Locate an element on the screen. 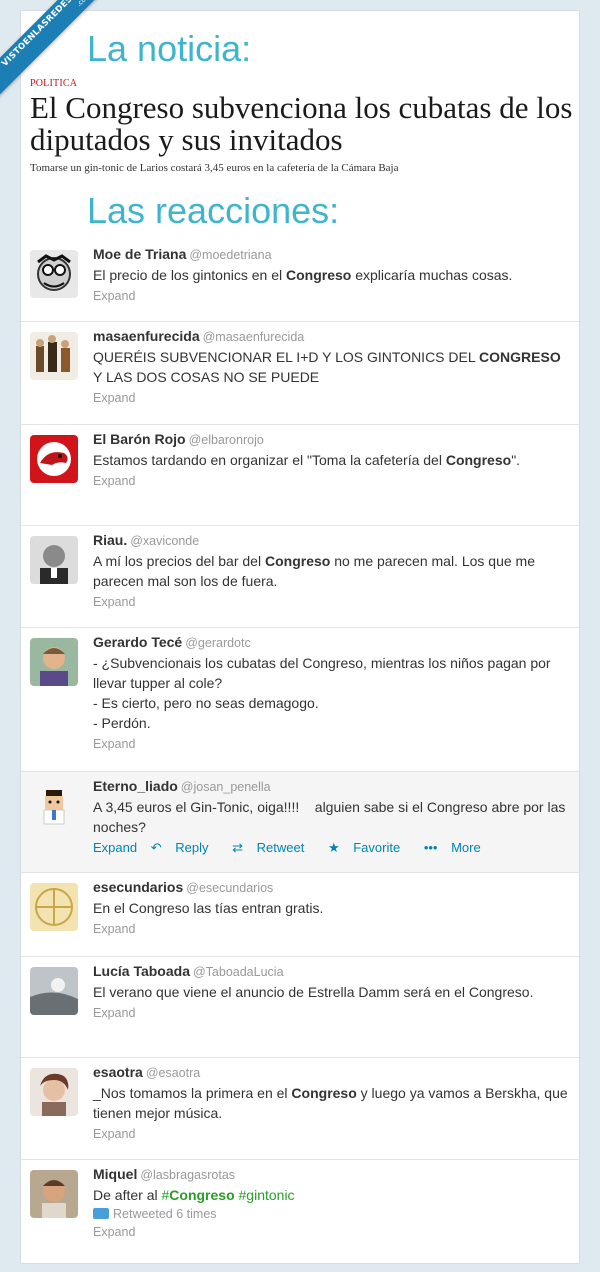 The height and width of the screenshot is (1272, 600). user-handle: @TaboadaLucia is located at coordinates (238, 972).